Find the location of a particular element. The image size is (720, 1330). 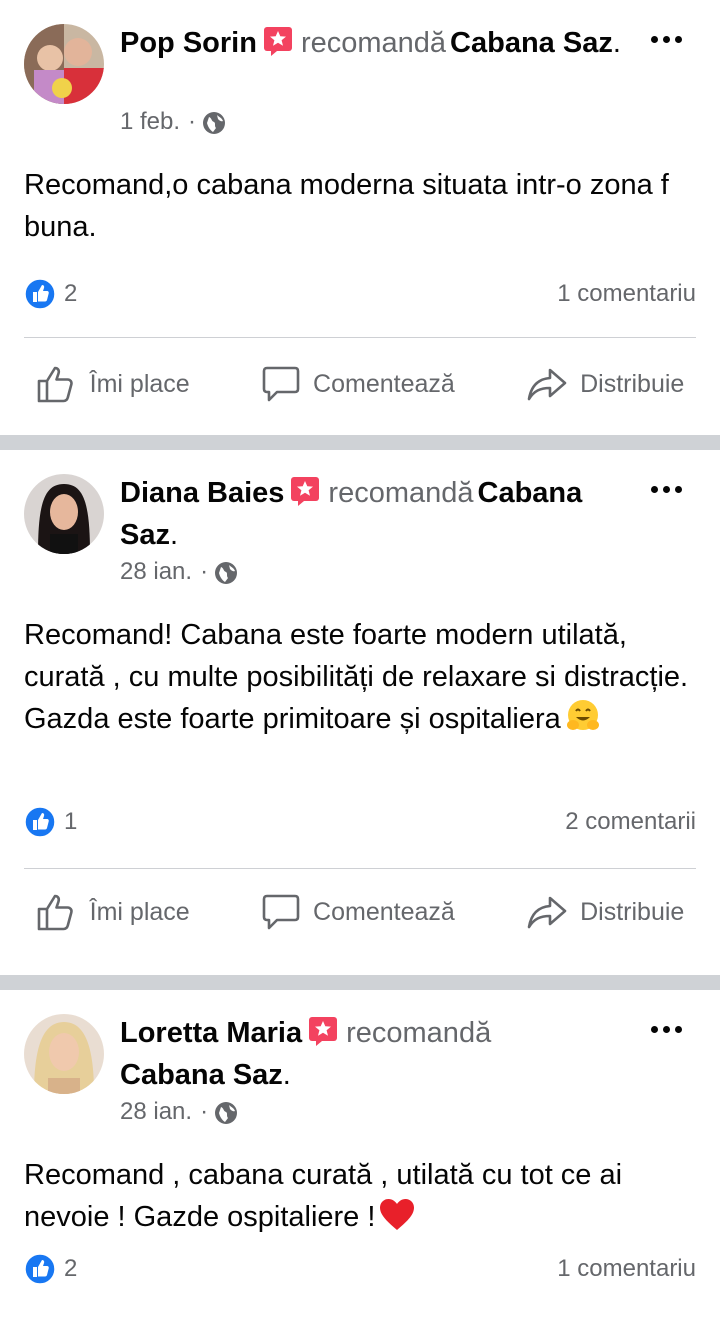

post-meta: 1 feb. · is located at coordinates (173, 122).